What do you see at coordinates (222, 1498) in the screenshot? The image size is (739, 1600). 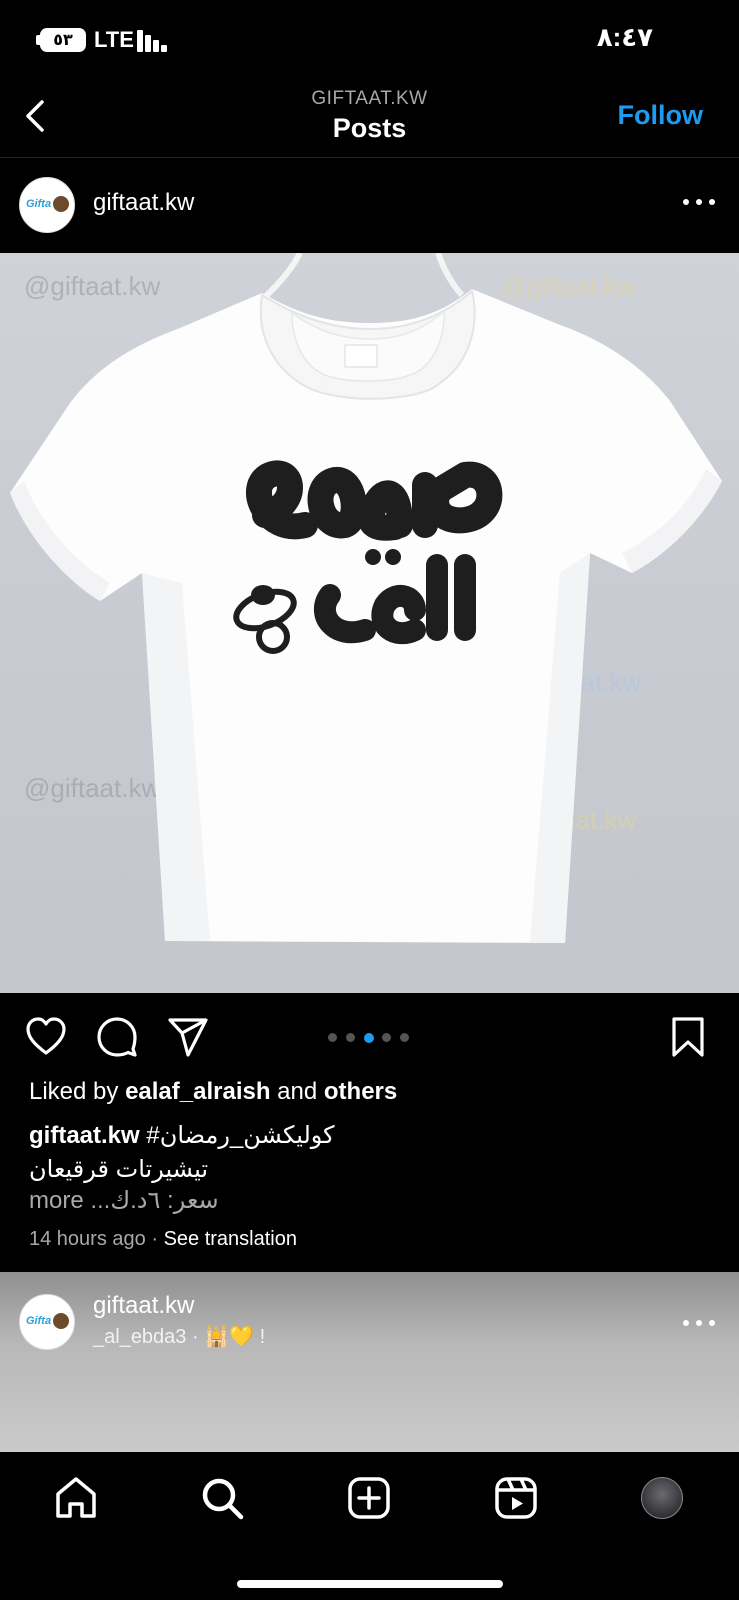 I see `search-icon` at bounding box center [222, 1498].